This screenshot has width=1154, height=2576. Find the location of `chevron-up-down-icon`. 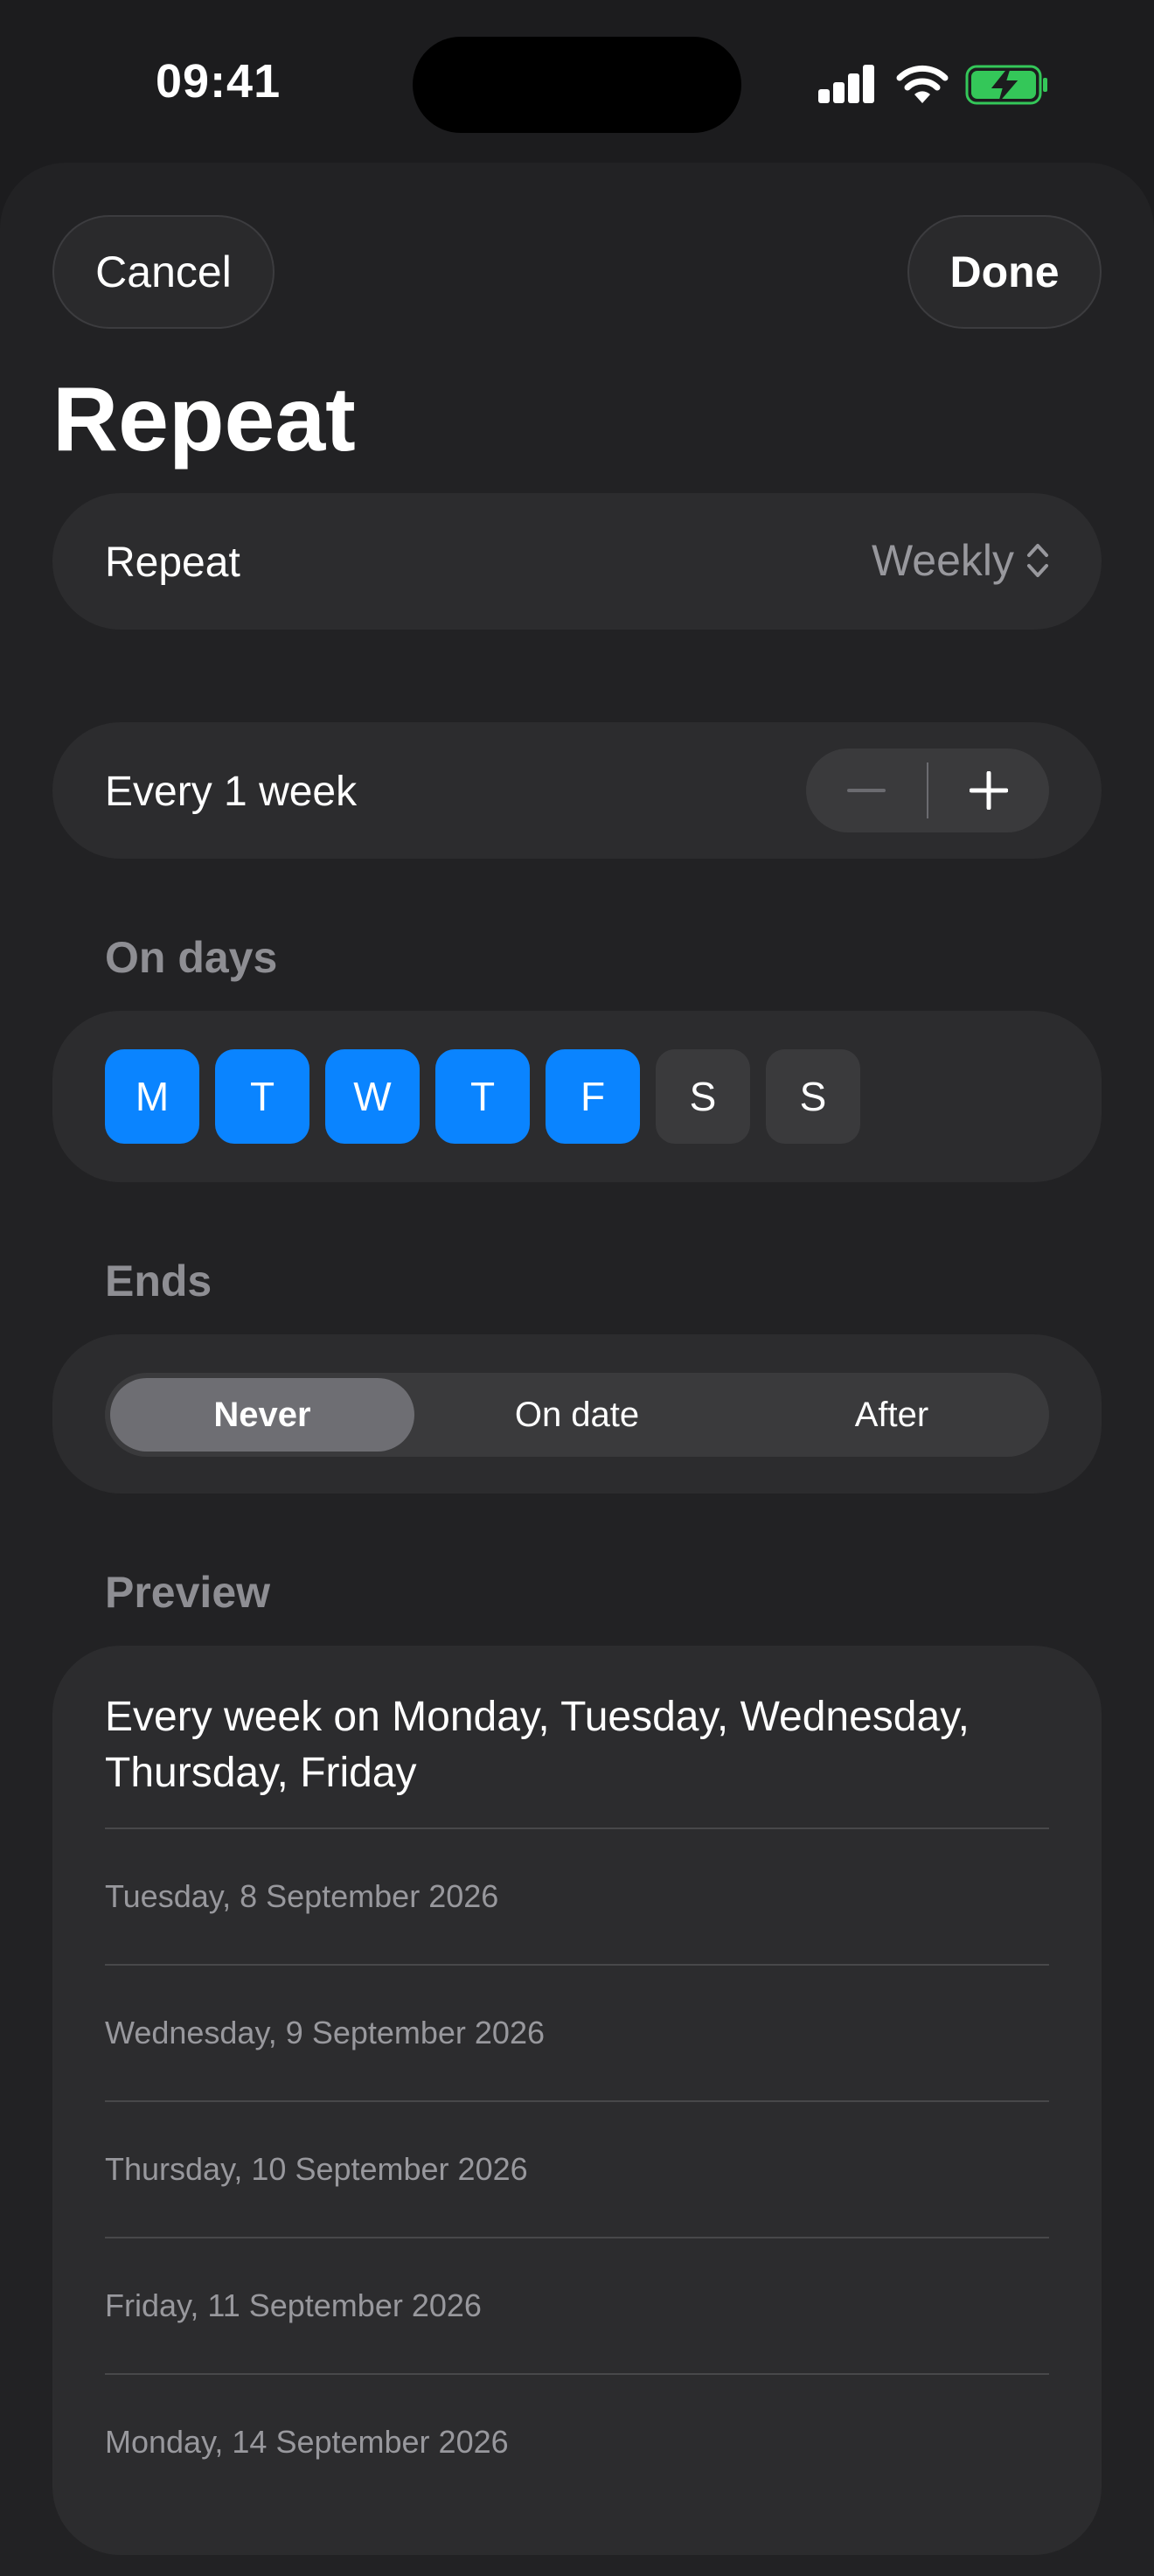

chevron-up-down-icon is located at coordinates (1037, 560).